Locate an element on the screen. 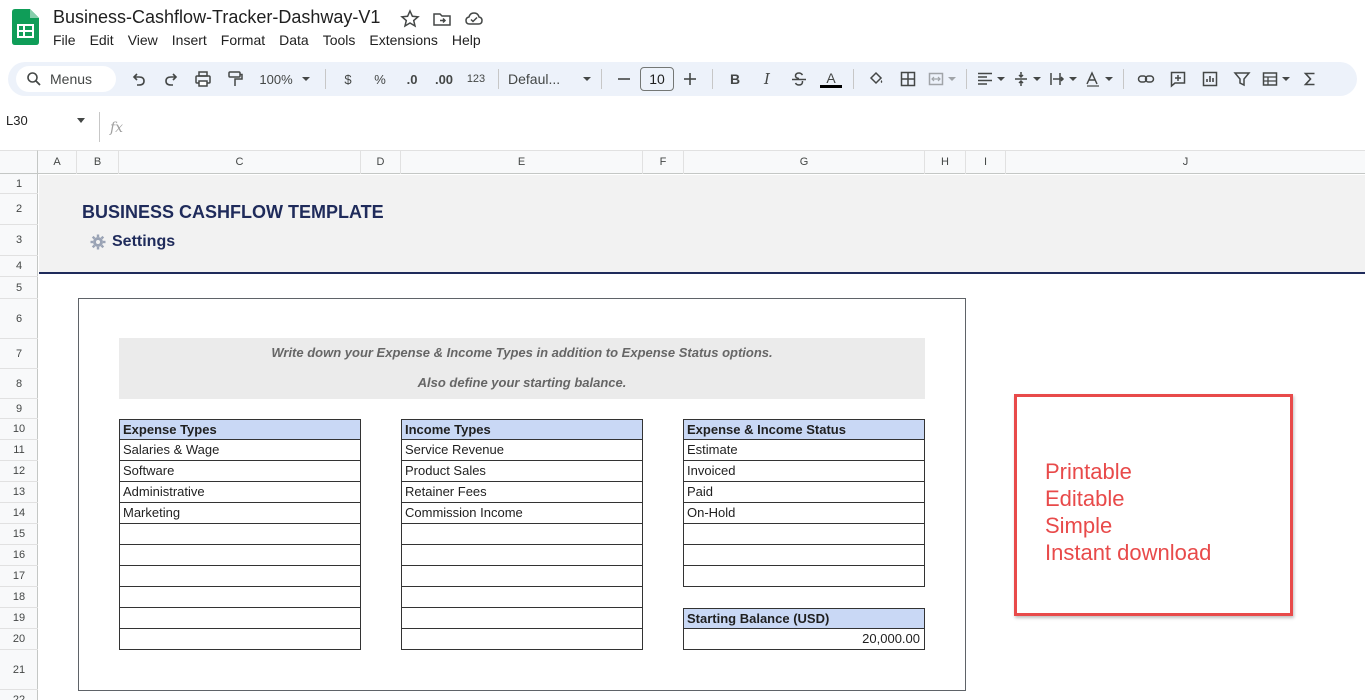 This screenshot has height=700, width=1365. row-header: 2 is located at coordinates (19, 209).